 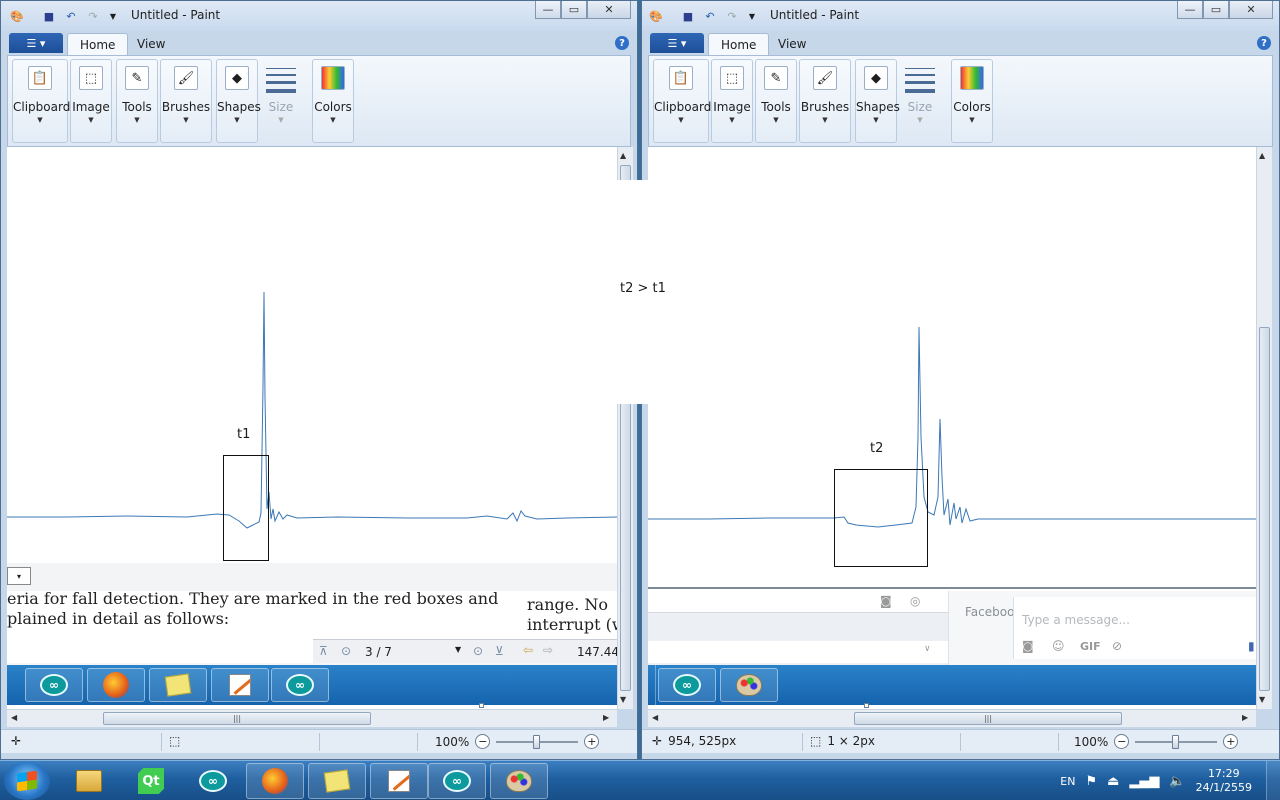 What do you see at coordinates (91, 107) in the screenshot?
I see `image-label: Image` at bounding box center [91, 107].